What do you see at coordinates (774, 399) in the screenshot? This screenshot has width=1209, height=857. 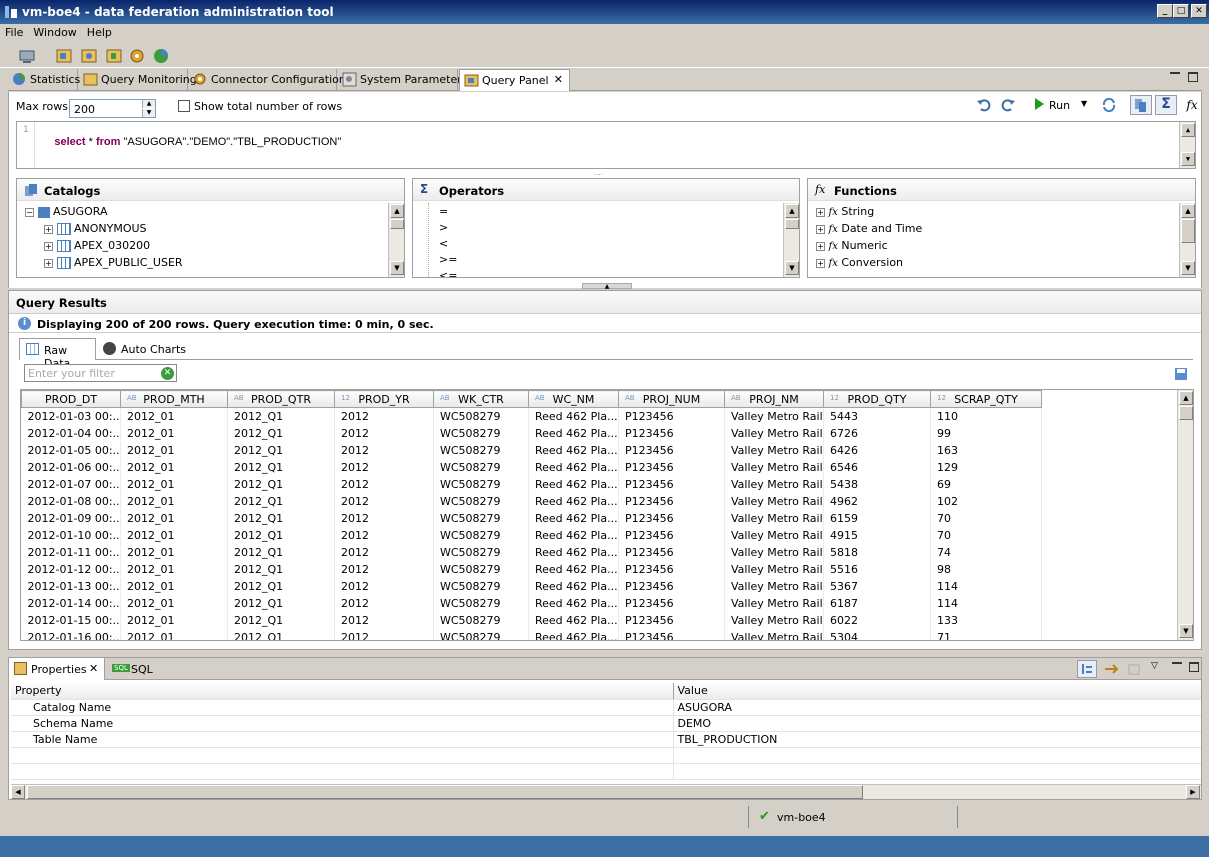 I see `column-header-proj-nm: AB PROJ_NM` at bounding box center [774, 399].